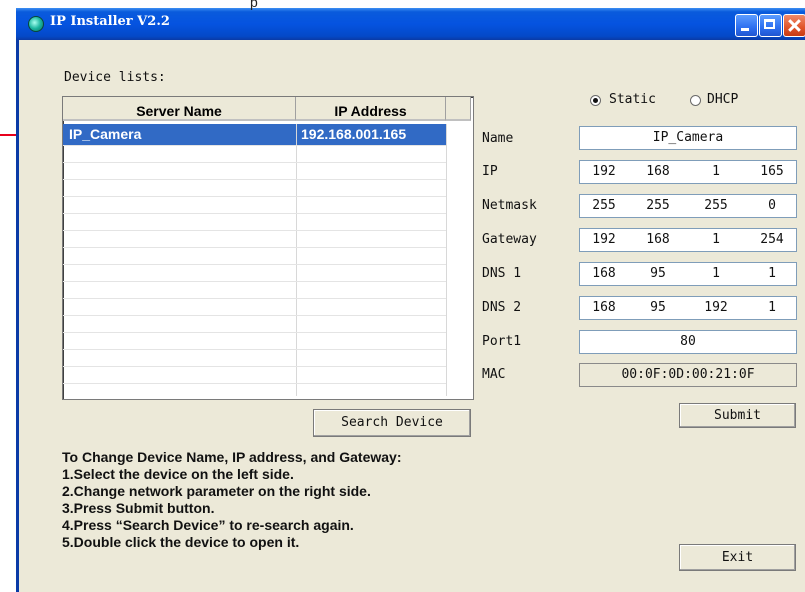 This screenshot has width=805, height=592. Describe the element at coordinates (632, 99) in the screenshot. I see `static-radio-label: Static` at that location.